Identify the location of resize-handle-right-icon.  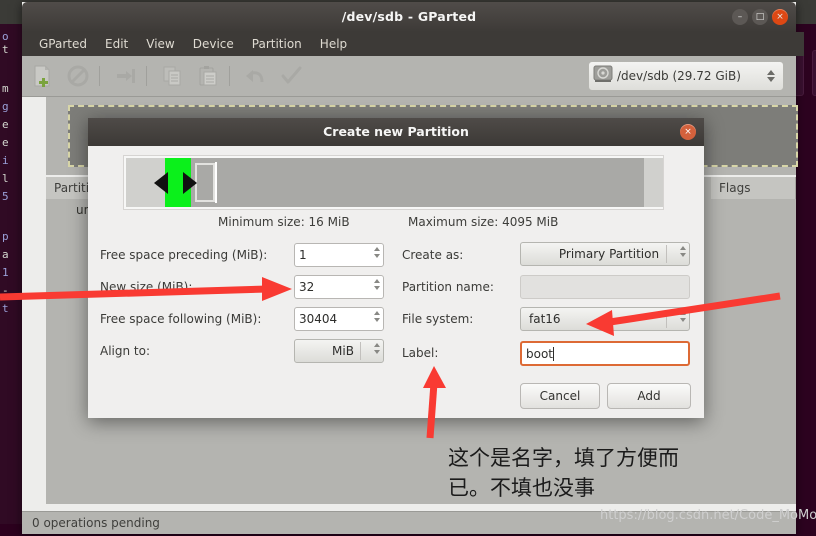
(190, 183).